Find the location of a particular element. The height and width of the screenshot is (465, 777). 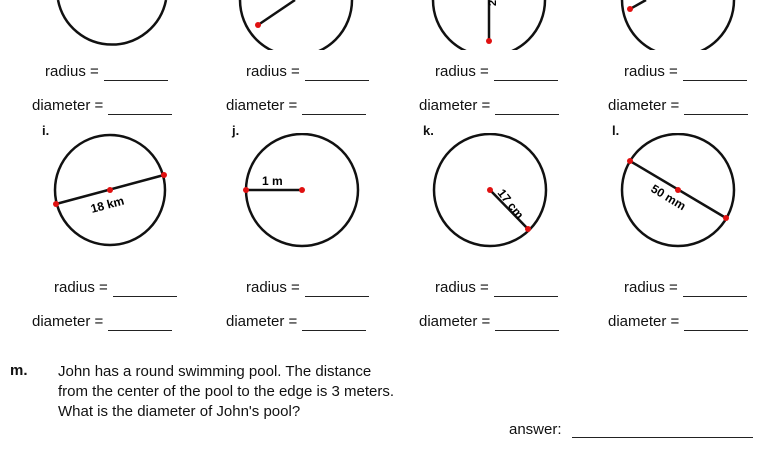

diameter-field-i: diameter = is located at coordinates (102, 322).